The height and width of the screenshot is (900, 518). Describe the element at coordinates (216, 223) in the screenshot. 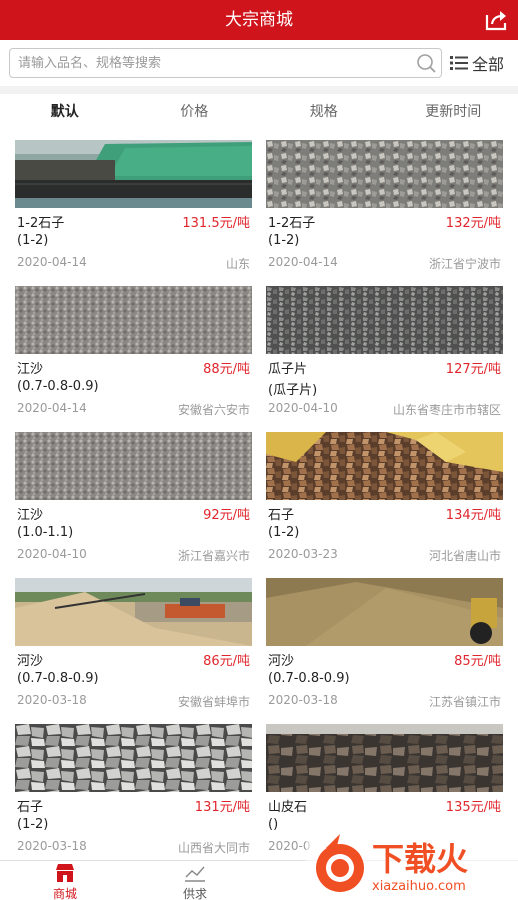

I see `product-price: 131.5元/吨` at that location.